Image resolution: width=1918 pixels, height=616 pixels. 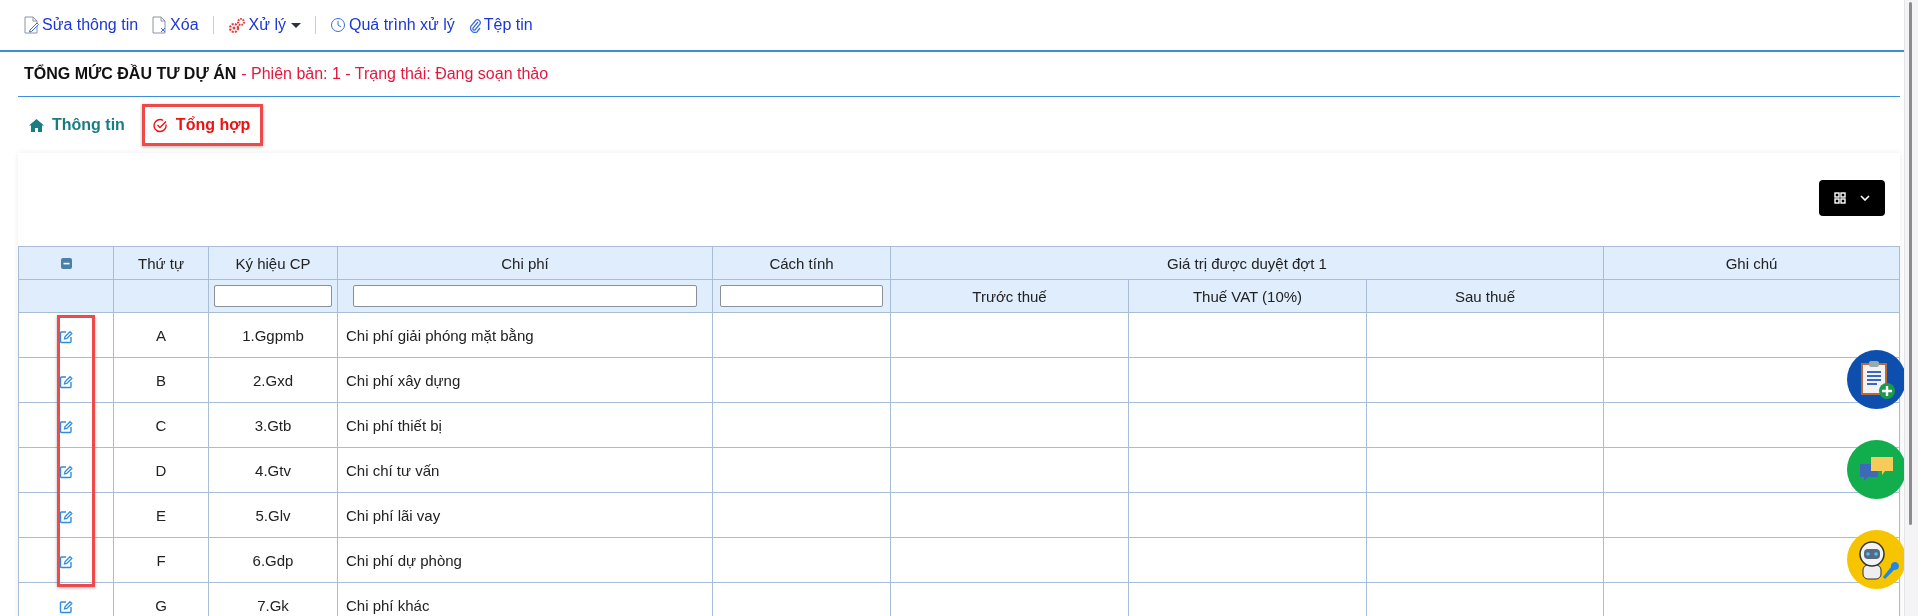 I want to click on grid-icon, so click(x=1840, y=198).